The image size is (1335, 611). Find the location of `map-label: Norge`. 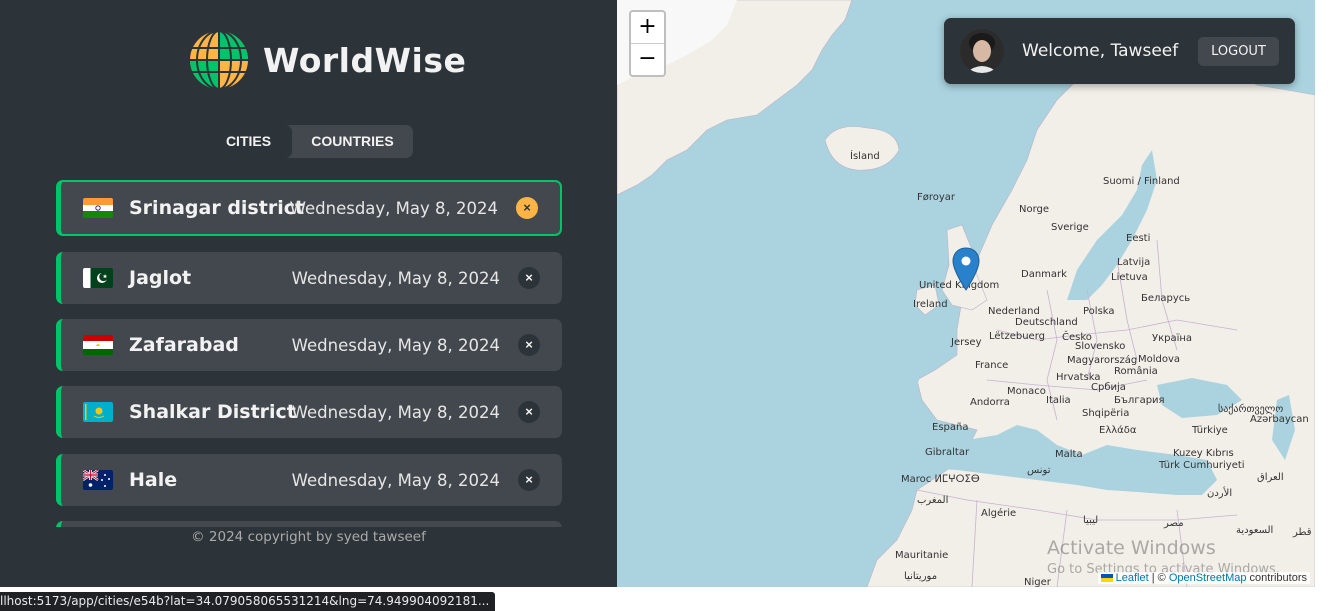

map-label: Norge is located at coordinates (1034, 209).